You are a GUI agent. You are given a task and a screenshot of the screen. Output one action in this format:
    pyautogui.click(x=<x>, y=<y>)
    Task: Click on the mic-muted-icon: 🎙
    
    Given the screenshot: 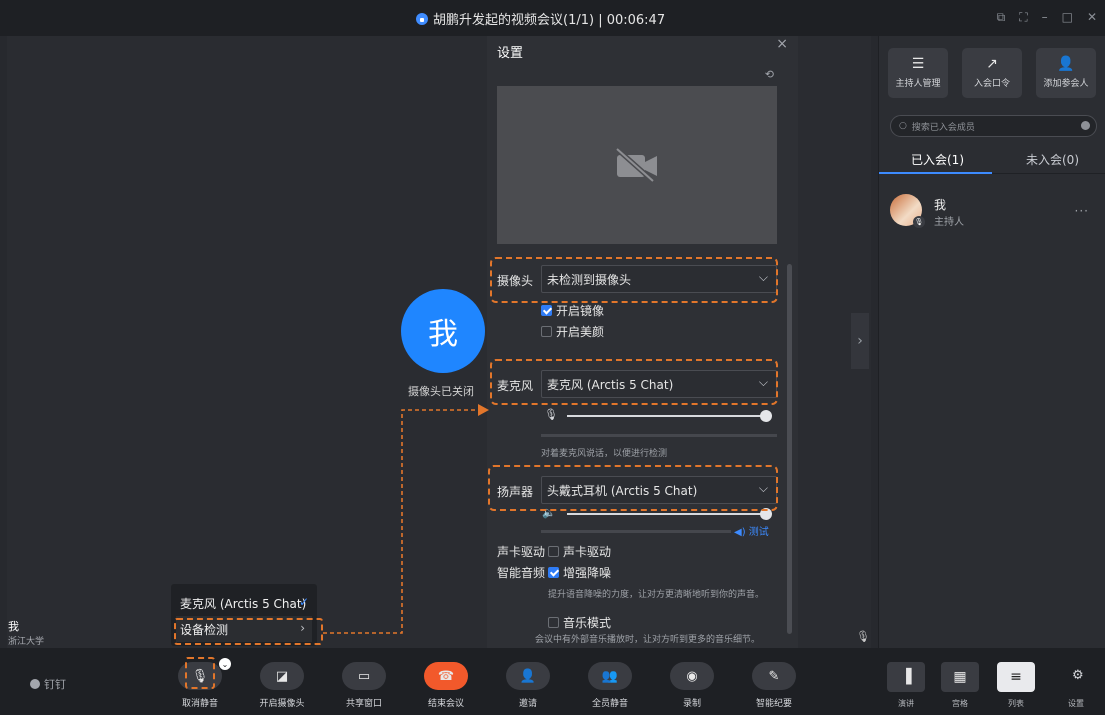 What is the action you would take?
    pyautogui.click(x=919, y=222)
    